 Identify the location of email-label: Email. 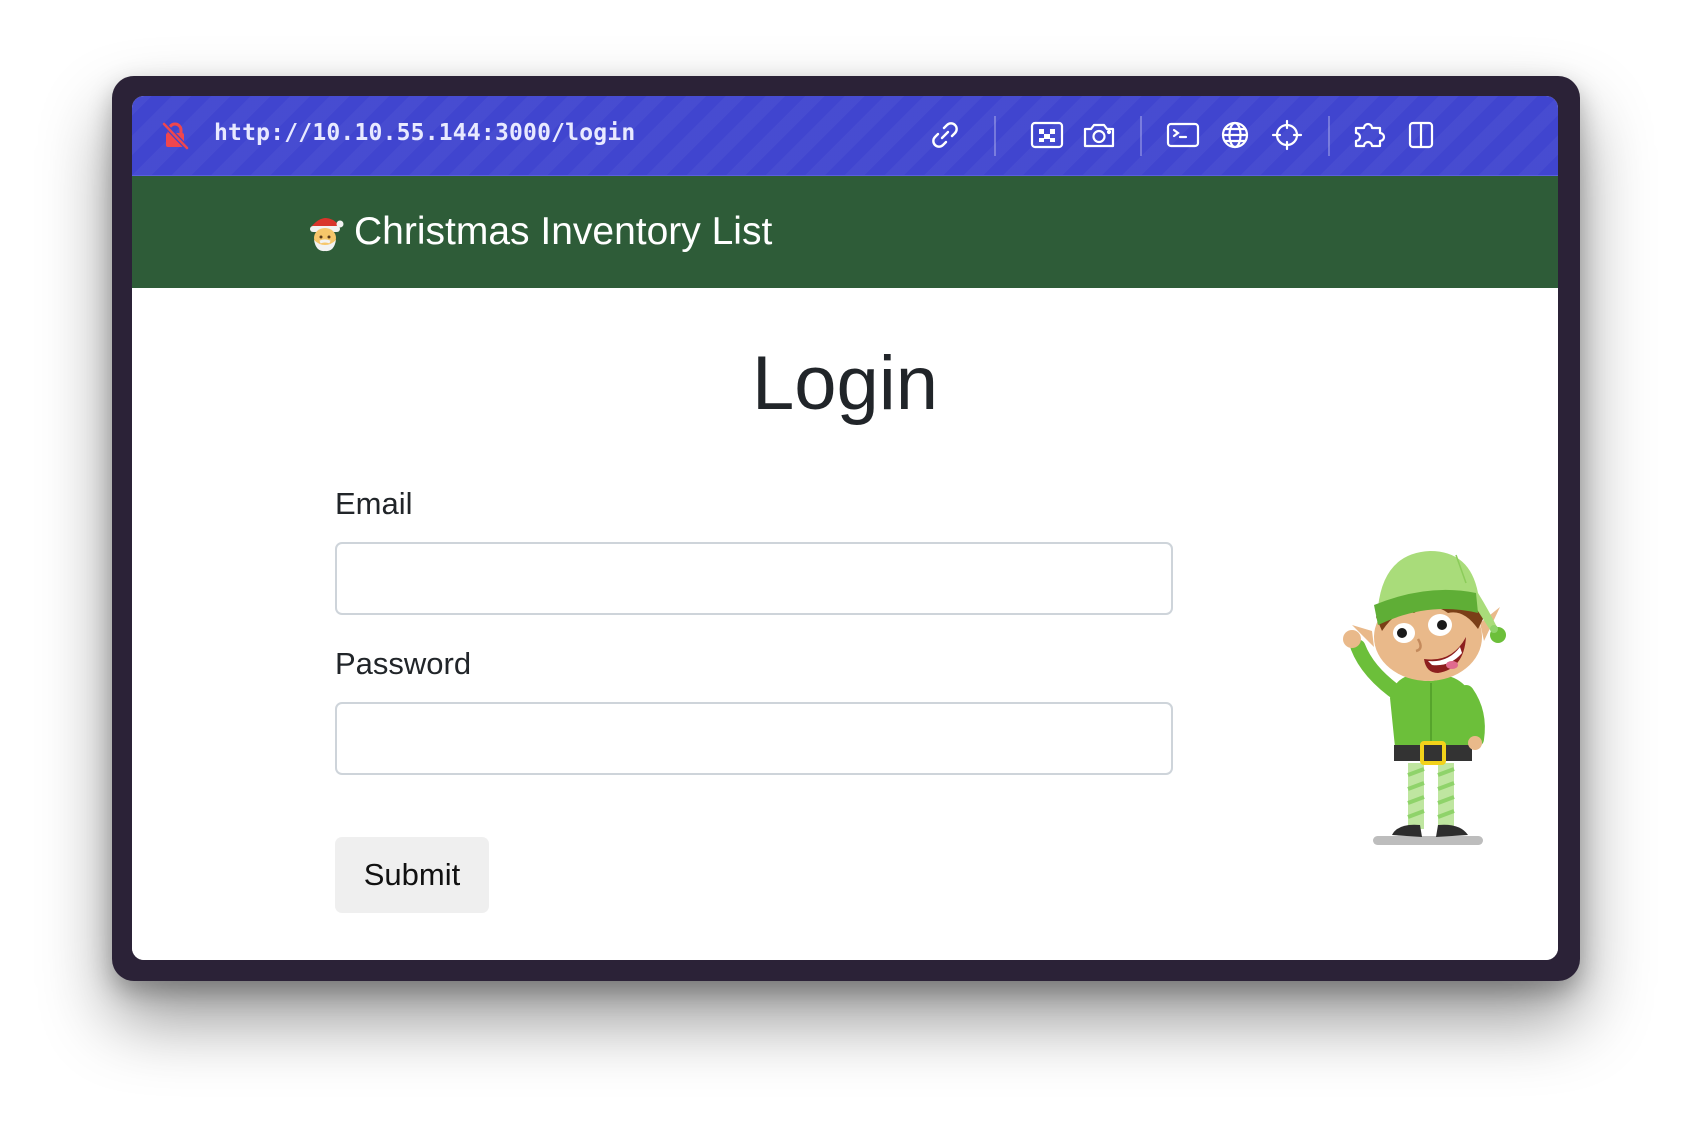
(374, 503).